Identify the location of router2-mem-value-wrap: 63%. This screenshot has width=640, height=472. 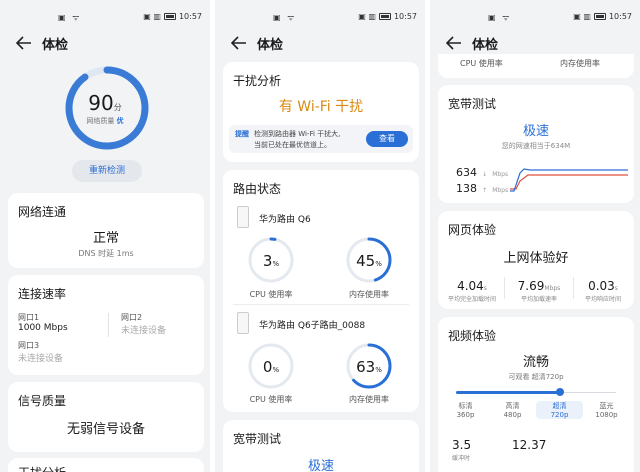
(369, 366).